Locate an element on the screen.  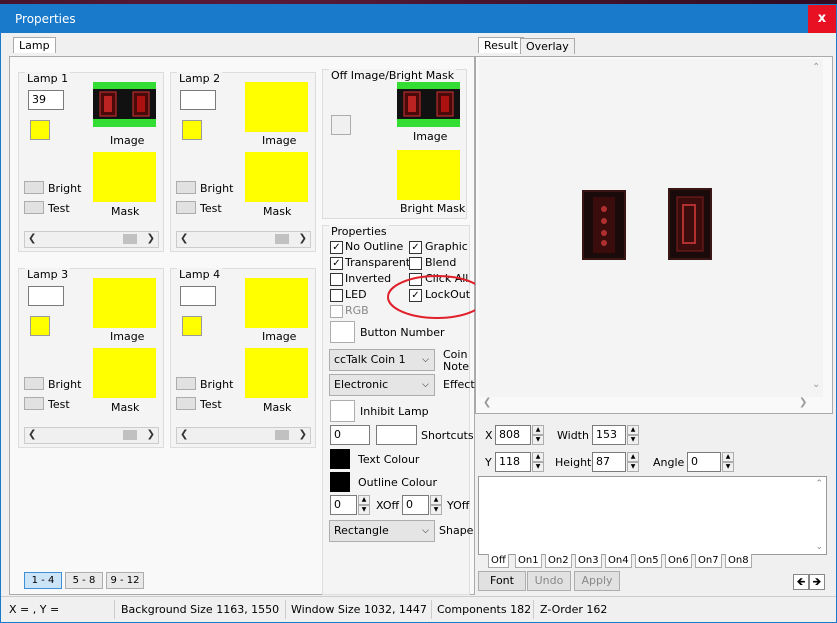
lamp-3-colour-swatch is located at coordinates (40, 326).